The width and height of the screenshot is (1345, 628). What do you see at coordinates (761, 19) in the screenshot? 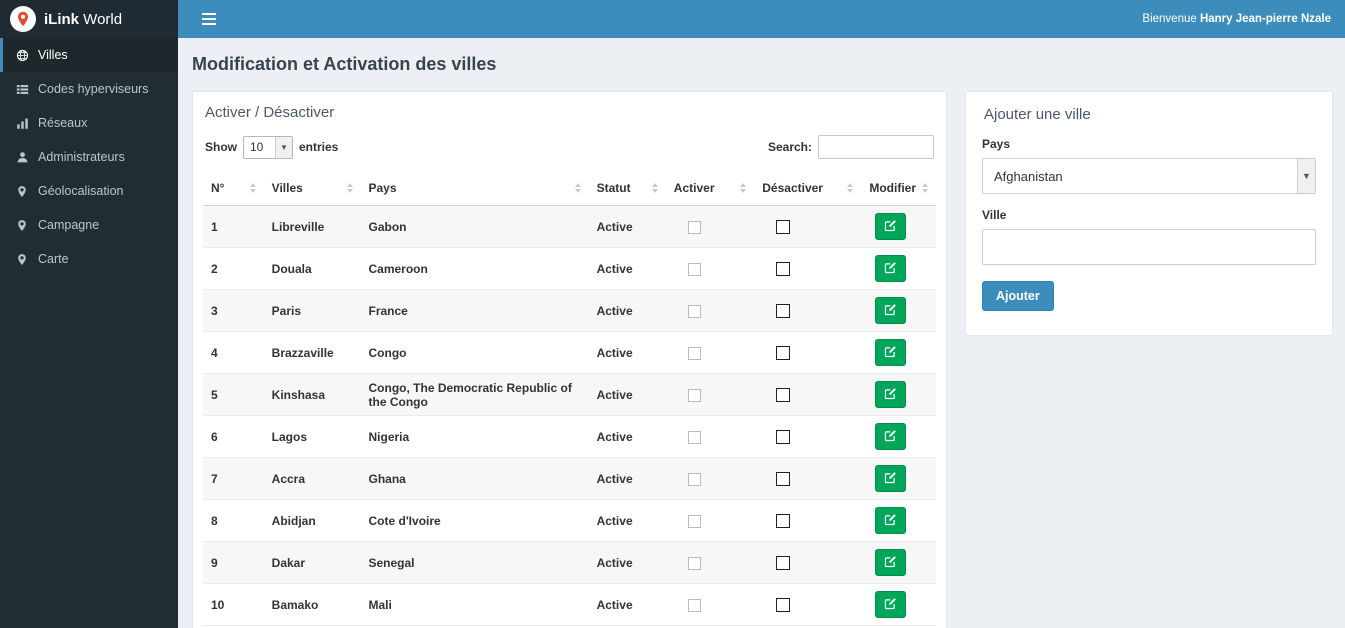
I see `navbar-right: Bienvenue Hanry Jean-pierre Nzale` at bounding box center [761, 19].